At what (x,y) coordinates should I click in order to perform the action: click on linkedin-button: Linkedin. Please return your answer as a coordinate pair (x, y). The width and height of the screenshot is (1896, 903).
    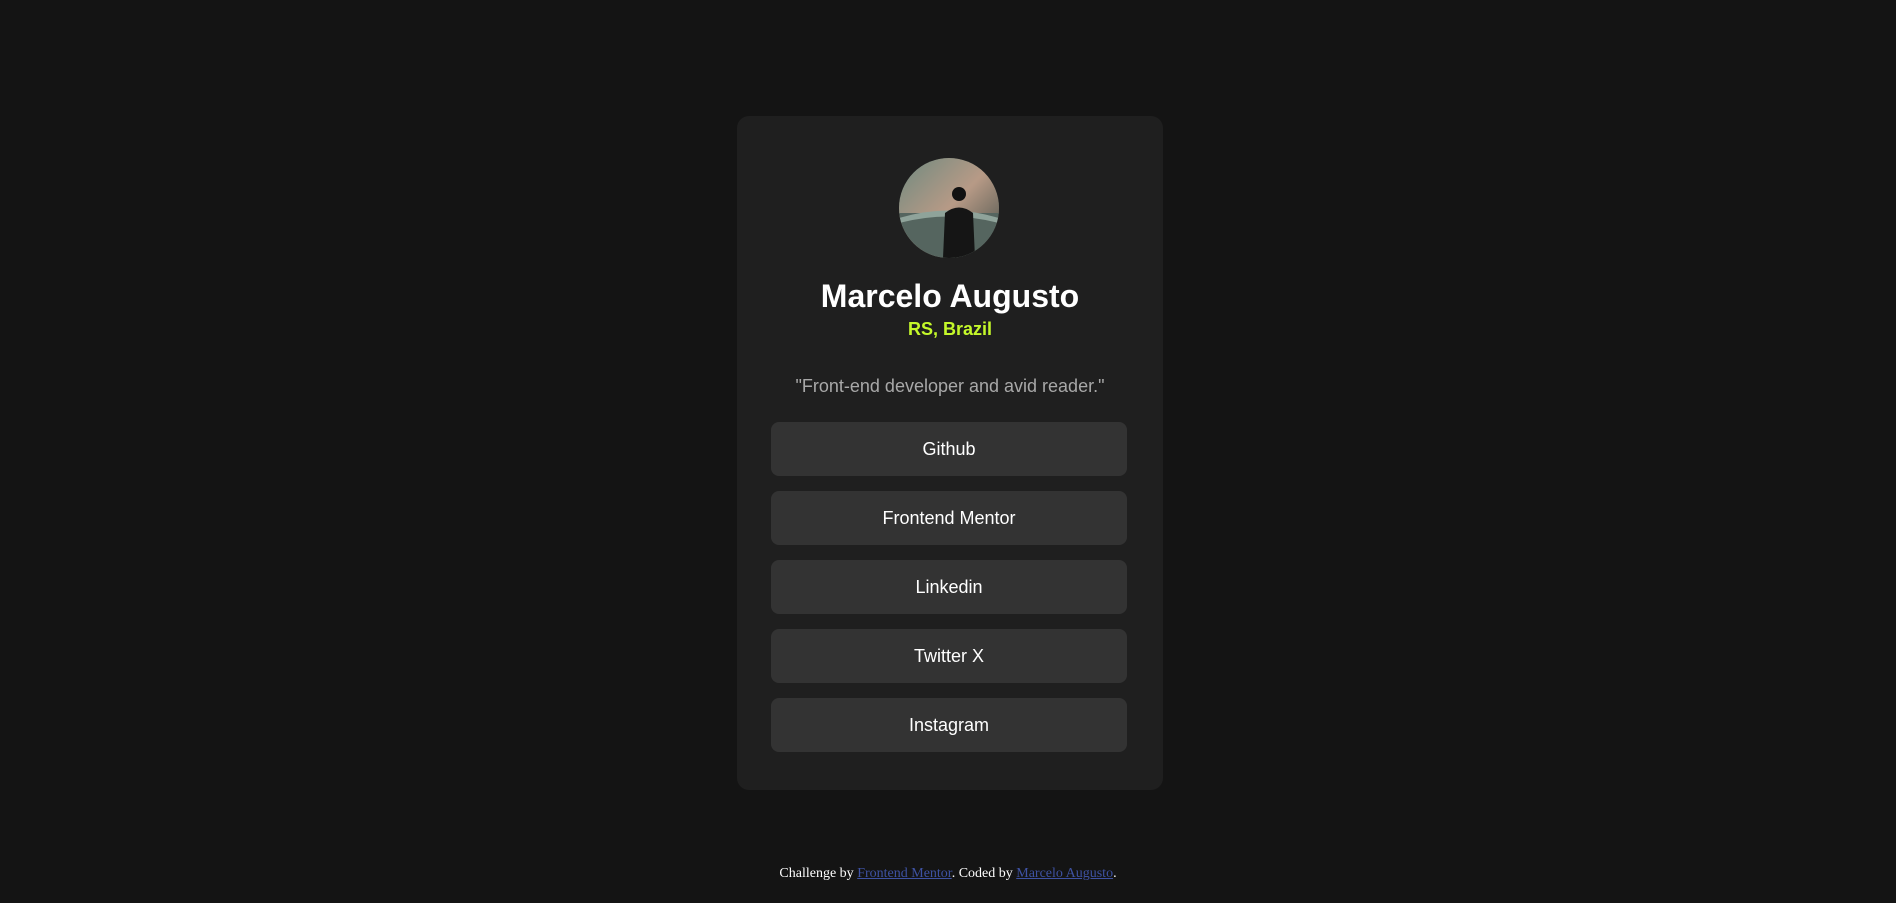
    Looking at the image, I should click on (949, 587).